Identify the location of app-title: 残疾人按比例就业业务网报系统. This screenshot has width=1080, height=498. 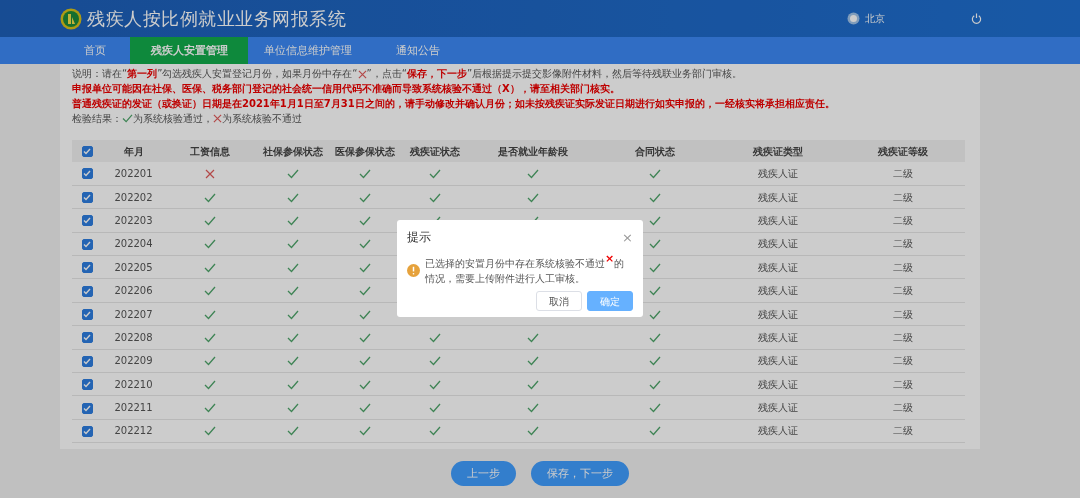
(216, 19).